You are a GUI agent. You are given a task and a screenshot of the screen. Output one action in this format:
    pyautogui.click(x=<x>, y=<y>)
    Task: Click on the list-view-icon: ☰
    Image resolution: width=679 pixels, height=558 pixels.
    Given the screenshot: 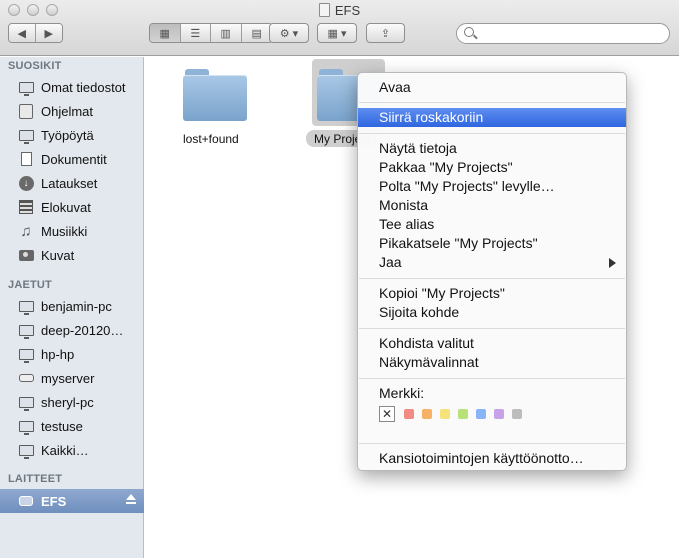 What is the action you would take?
    pyautogui.click(x=195, y=33)
    